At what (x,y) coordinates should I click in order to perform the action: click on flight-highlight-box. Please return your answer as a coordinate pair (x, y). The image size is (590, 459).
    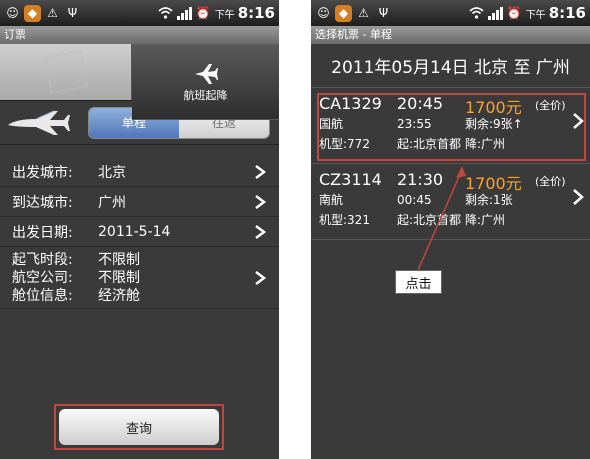
    Looking at the image, I should click on (451, 127).